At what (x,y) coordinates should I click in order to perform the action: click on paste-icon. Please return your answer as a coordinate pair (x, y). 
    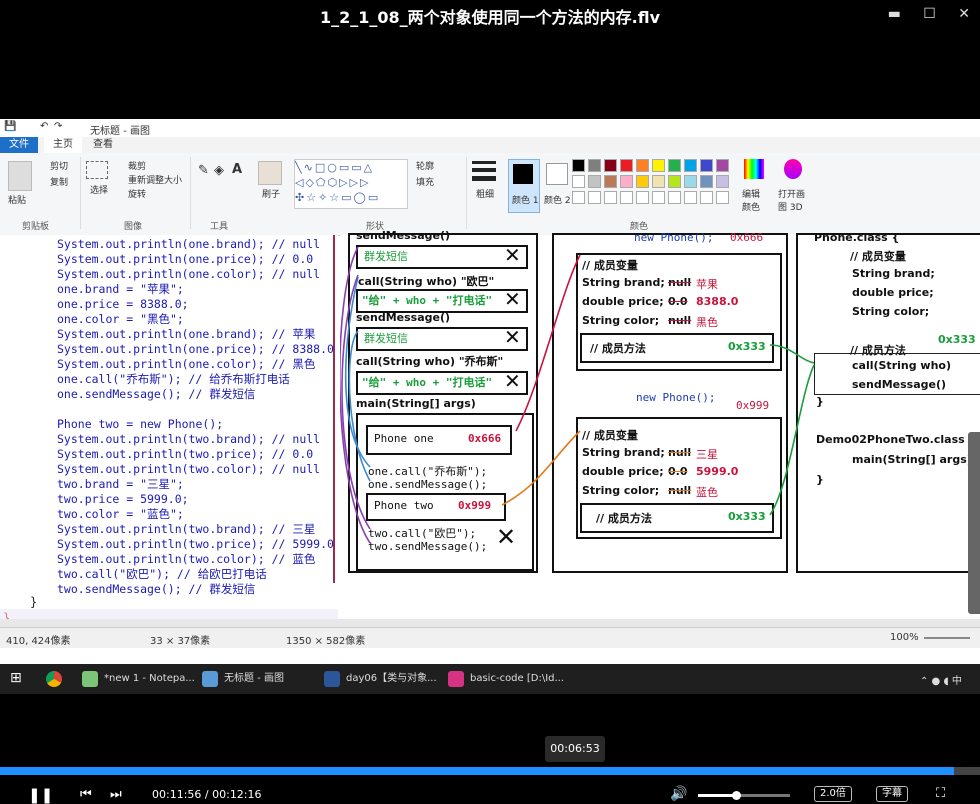
    Looking at the image, I should click on (20, 176).